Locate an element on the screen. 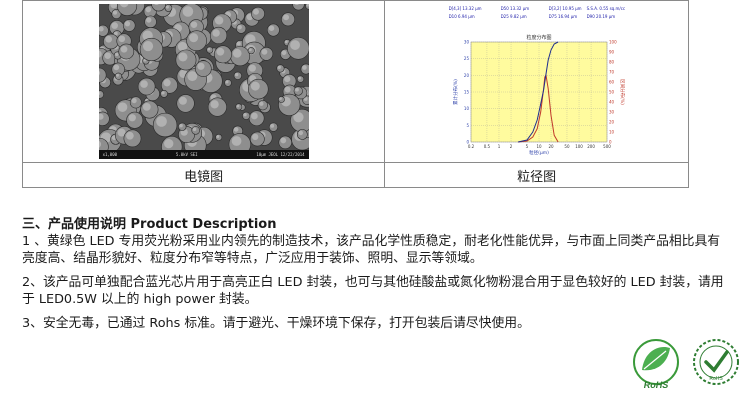 This screenshot has height=400, width=750. x-tick-label: 10 is located at coordinates (539, 146).